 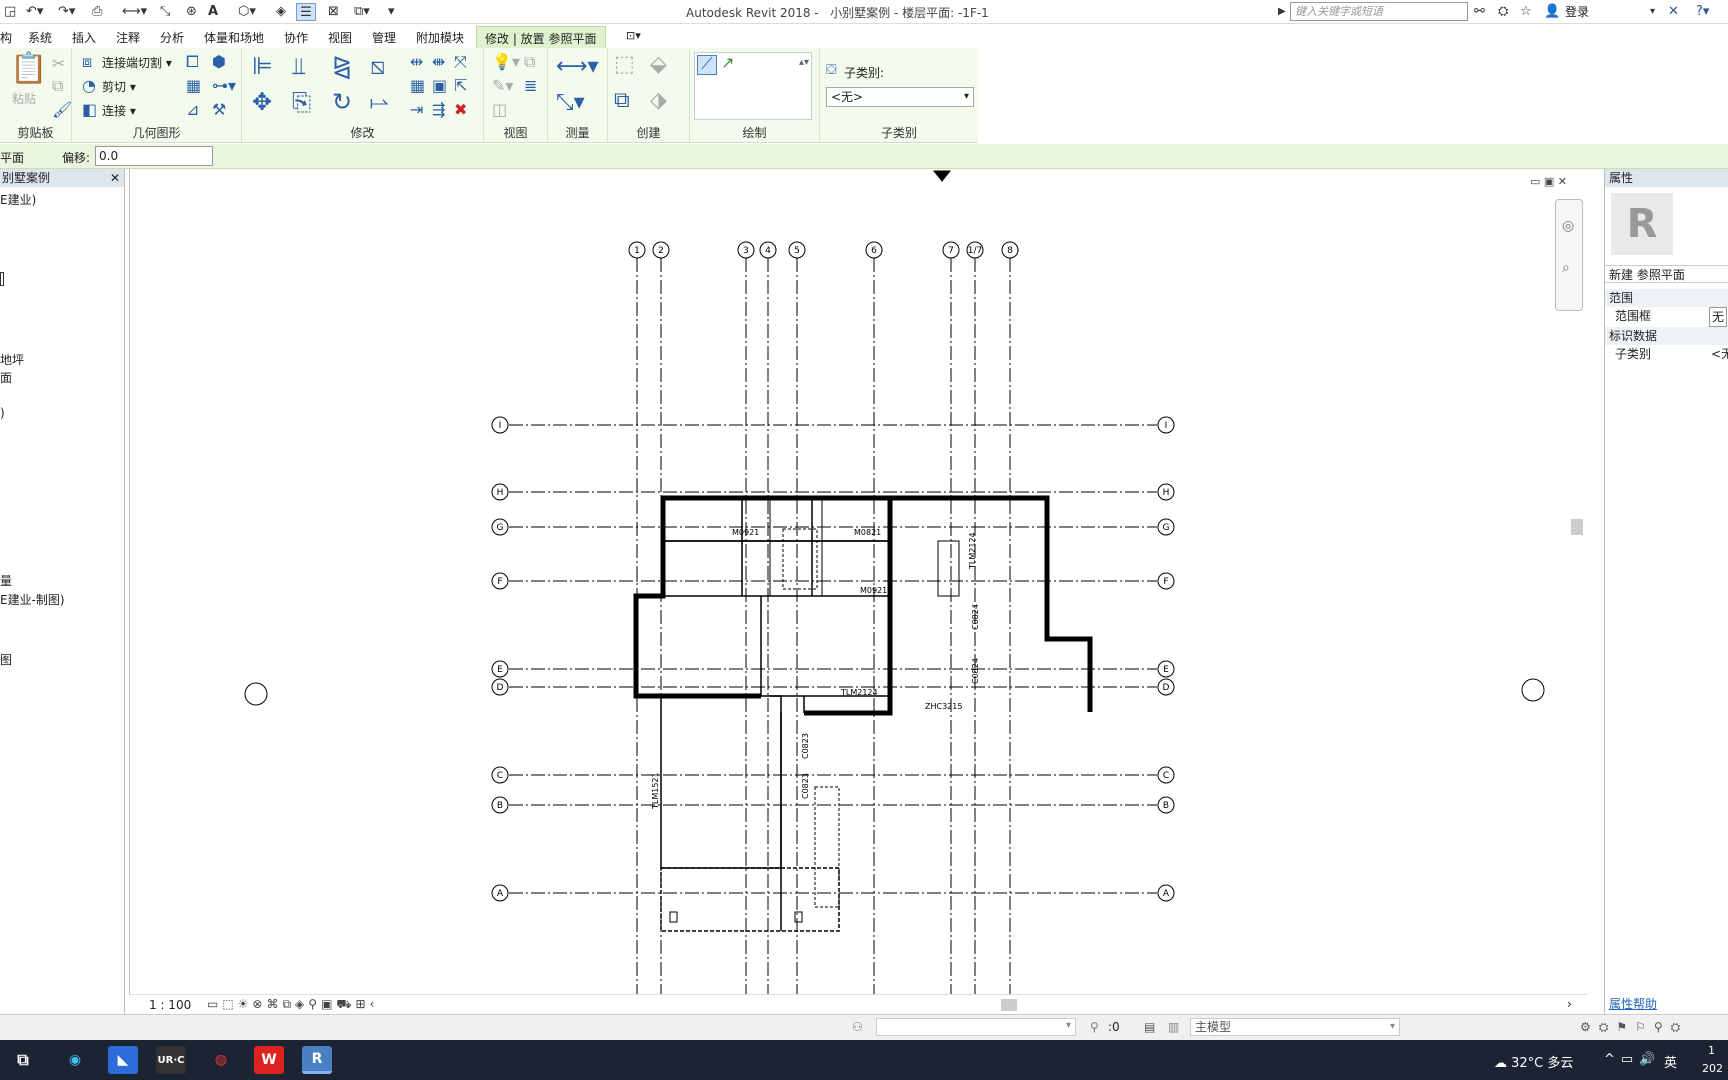 What do you see at coordinates (391, 12) in the screenshot?
I see `customize-qa-icon: ▾` at bounding box center [391, 12].